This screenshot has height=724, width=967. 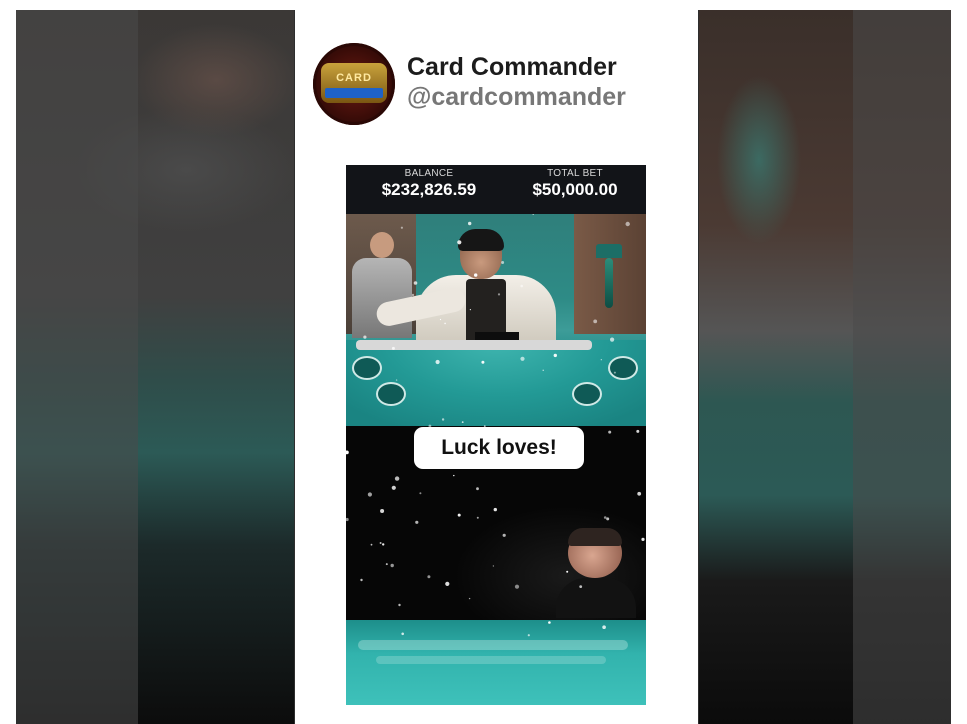 I want to click on balance-label: BALANCE, so click(x=429, y=173).